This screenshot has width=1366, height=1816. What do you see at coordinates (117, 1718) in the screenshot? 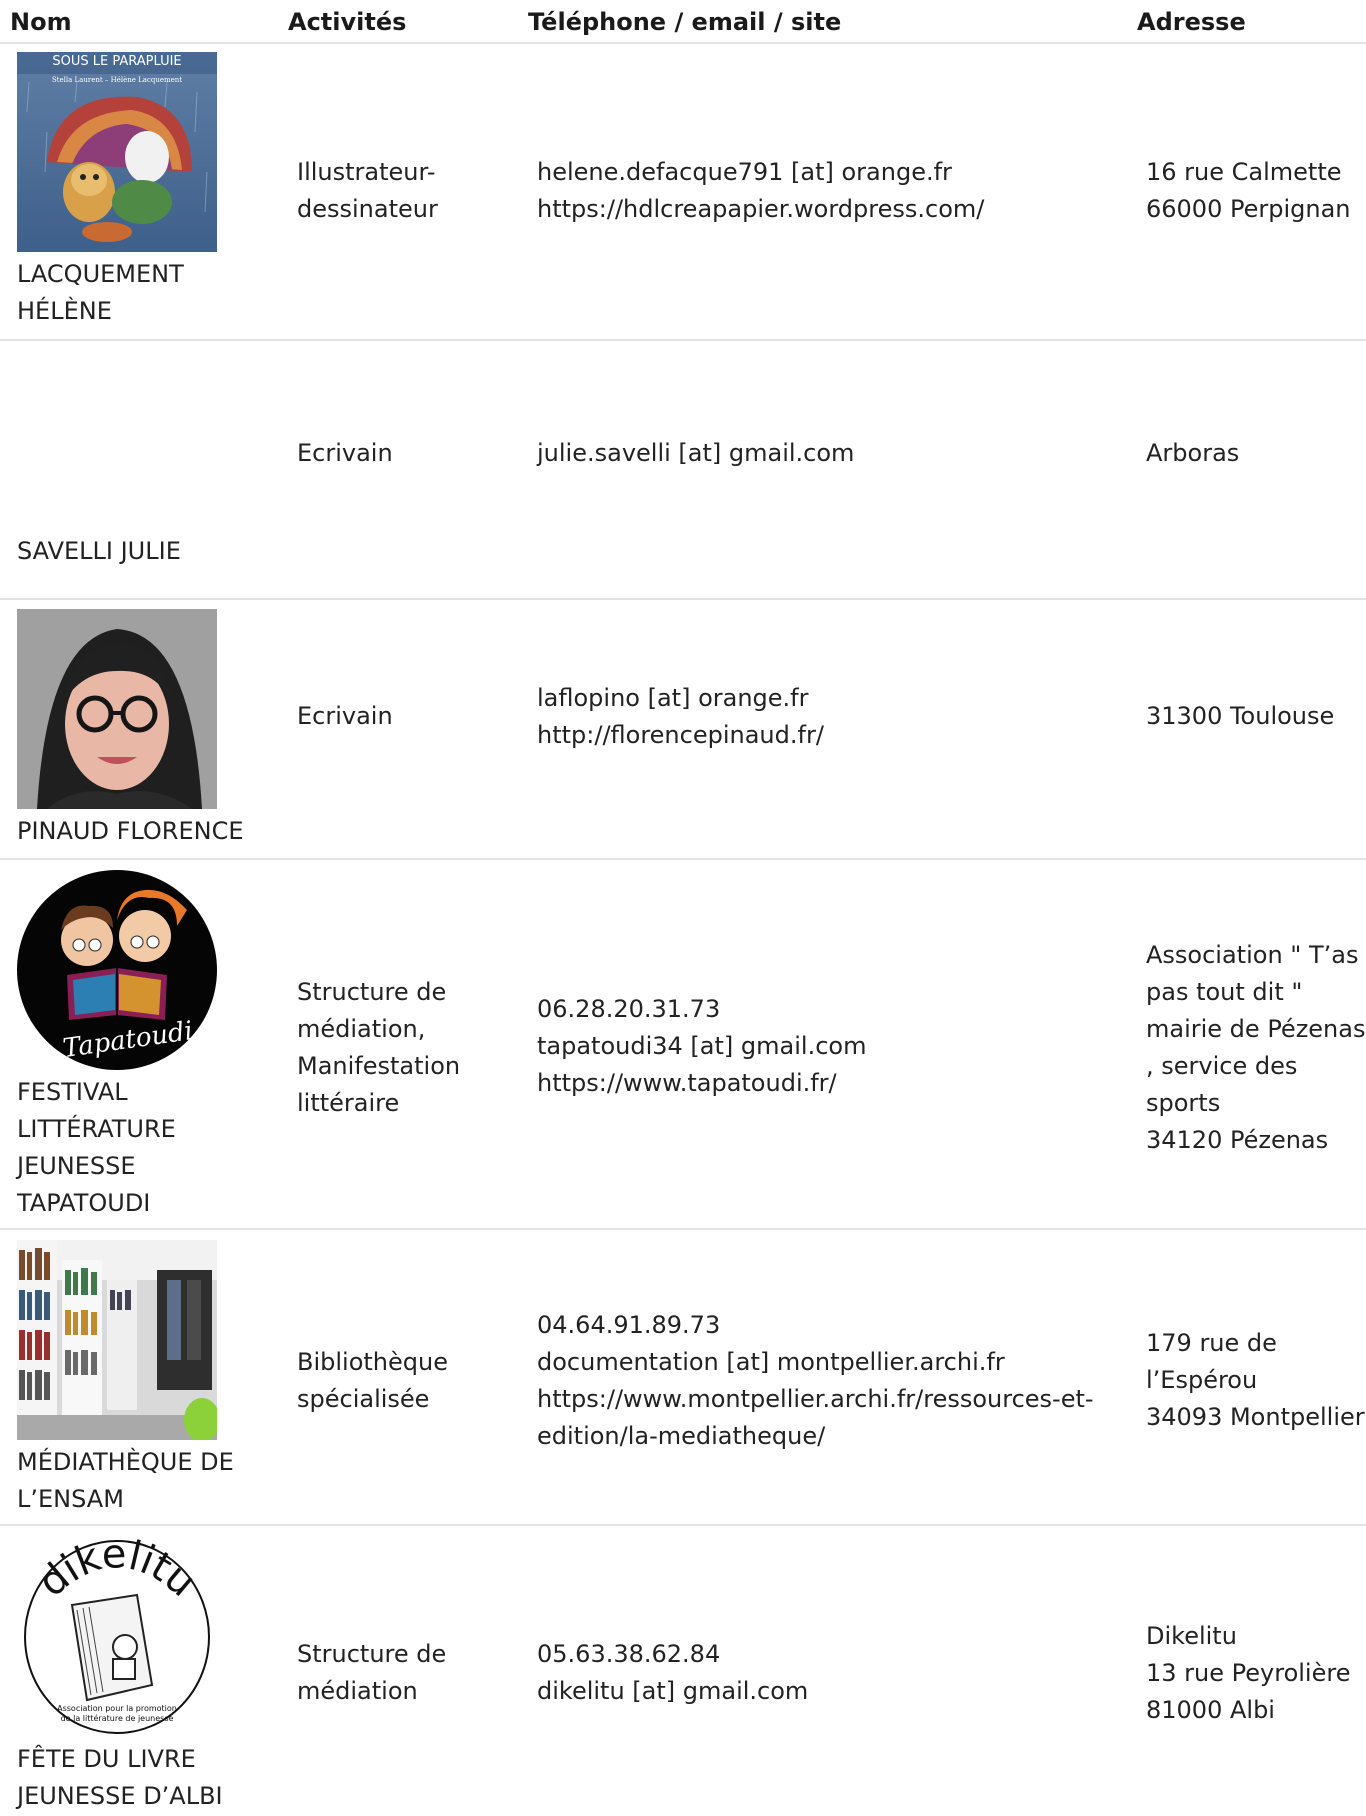
I see `logo-caption-2: de la littérature de jeunesse` at bounding box center [117, 1718].